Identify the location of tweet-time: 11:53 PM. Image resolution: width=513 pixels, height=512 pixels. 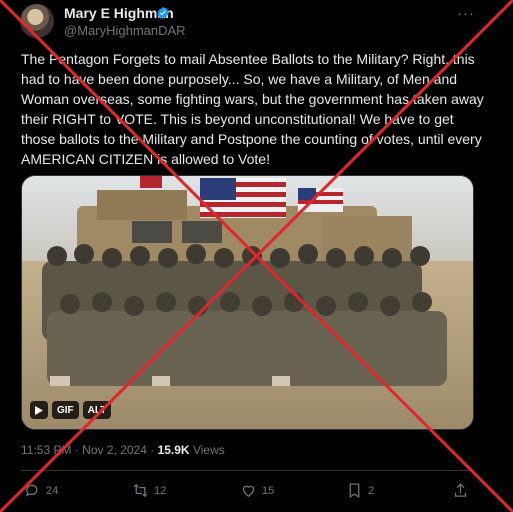
(46, 450).